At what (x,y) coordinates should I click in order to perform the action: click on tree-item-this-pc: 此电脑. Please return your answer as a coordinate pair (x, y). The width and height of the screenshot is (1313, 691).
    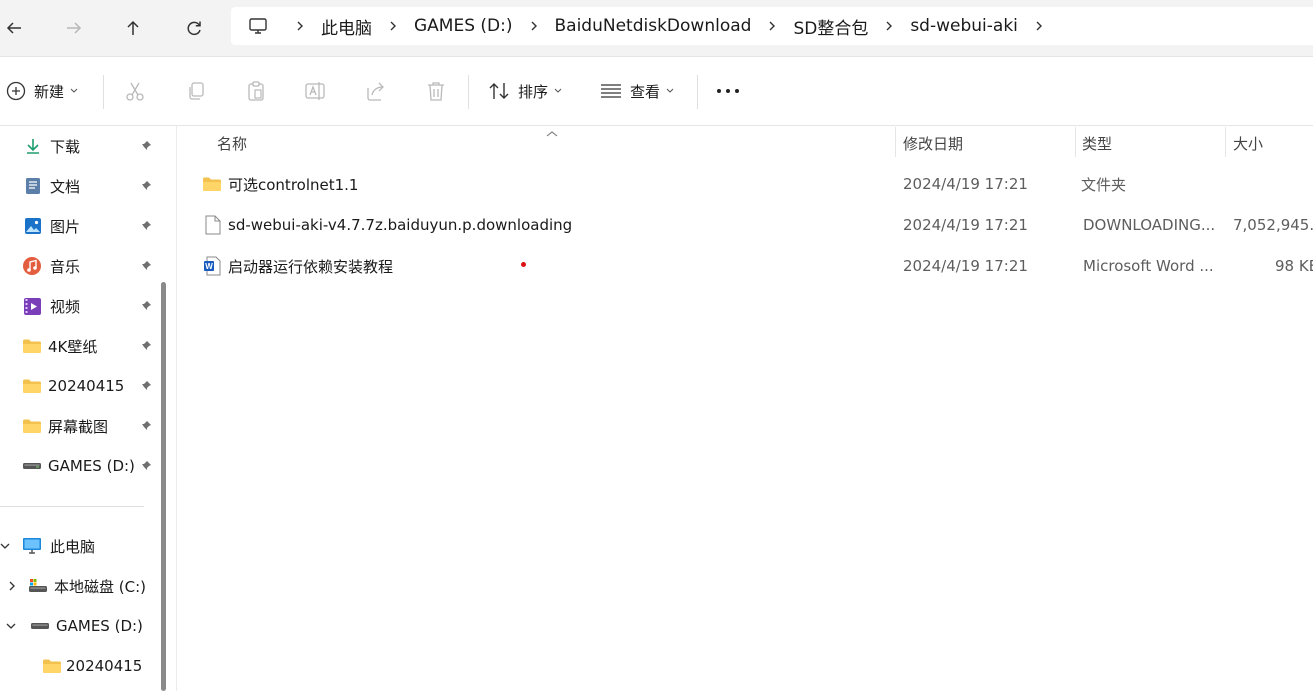
    Looking at the image, I should click on (78, 546).